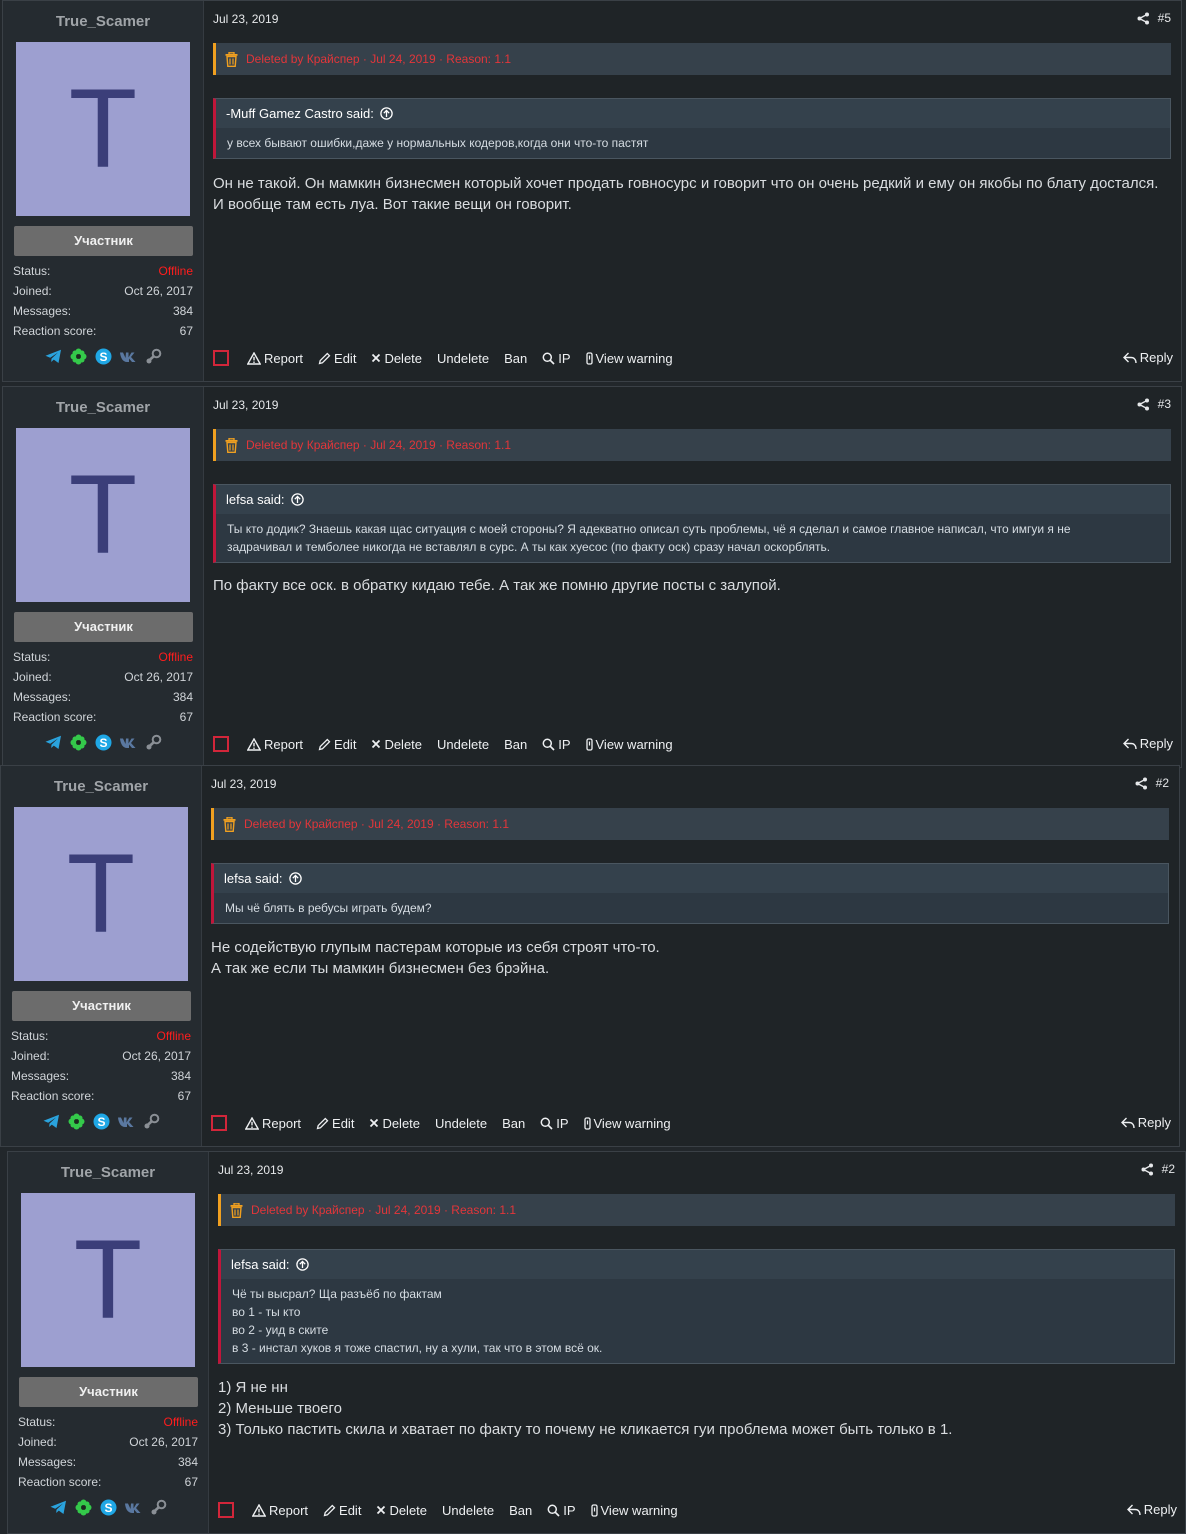 The image size is (1186, 1534). What do you see at coordinates (564, 744) in the screenshot?
I see `ip-label: IP` at bounding box center [564, 744].